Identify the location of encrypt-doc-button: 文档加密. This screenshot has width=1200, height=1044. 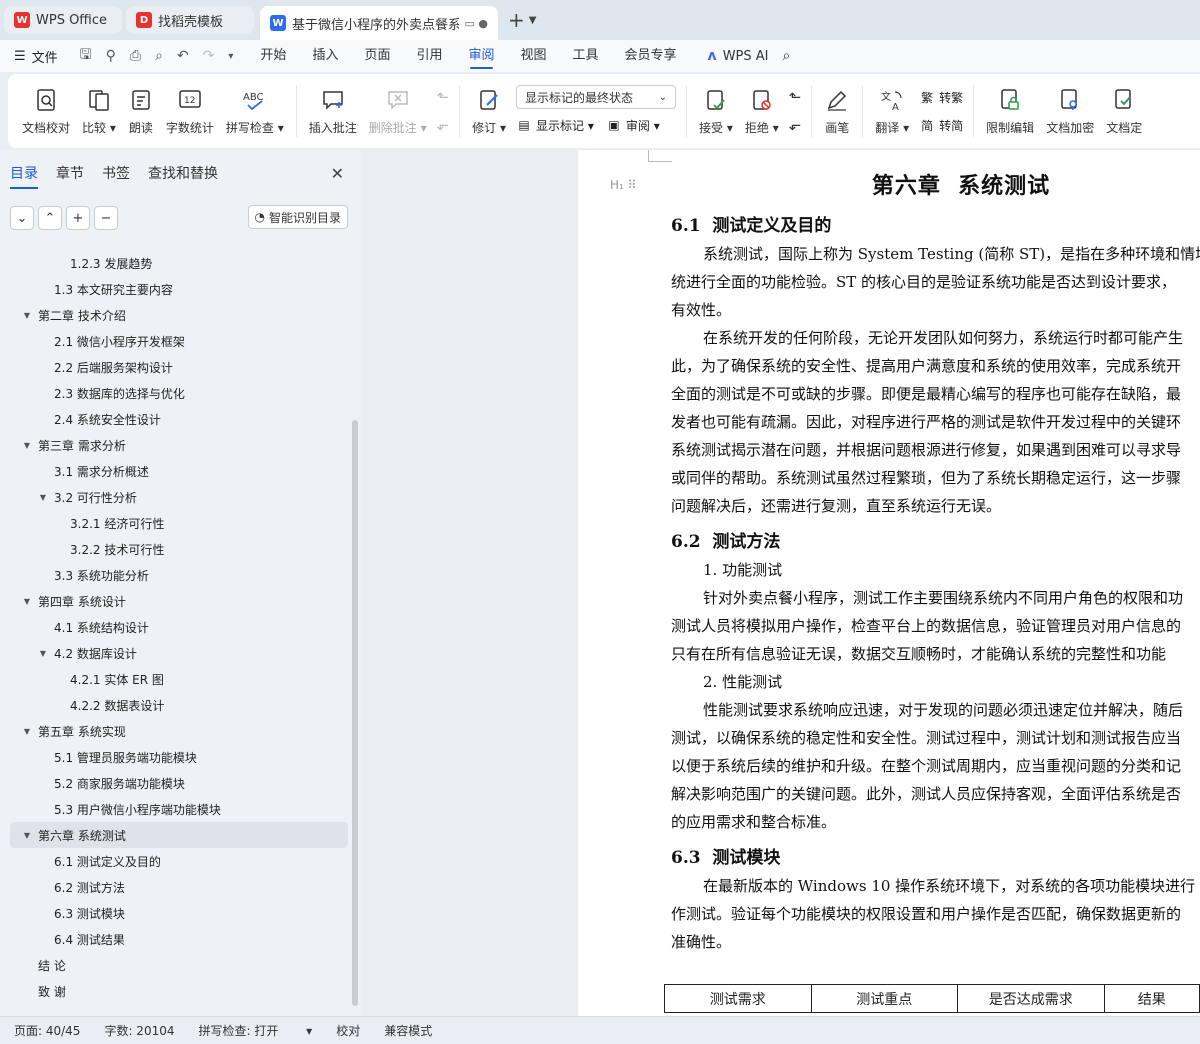
(1070, 111).